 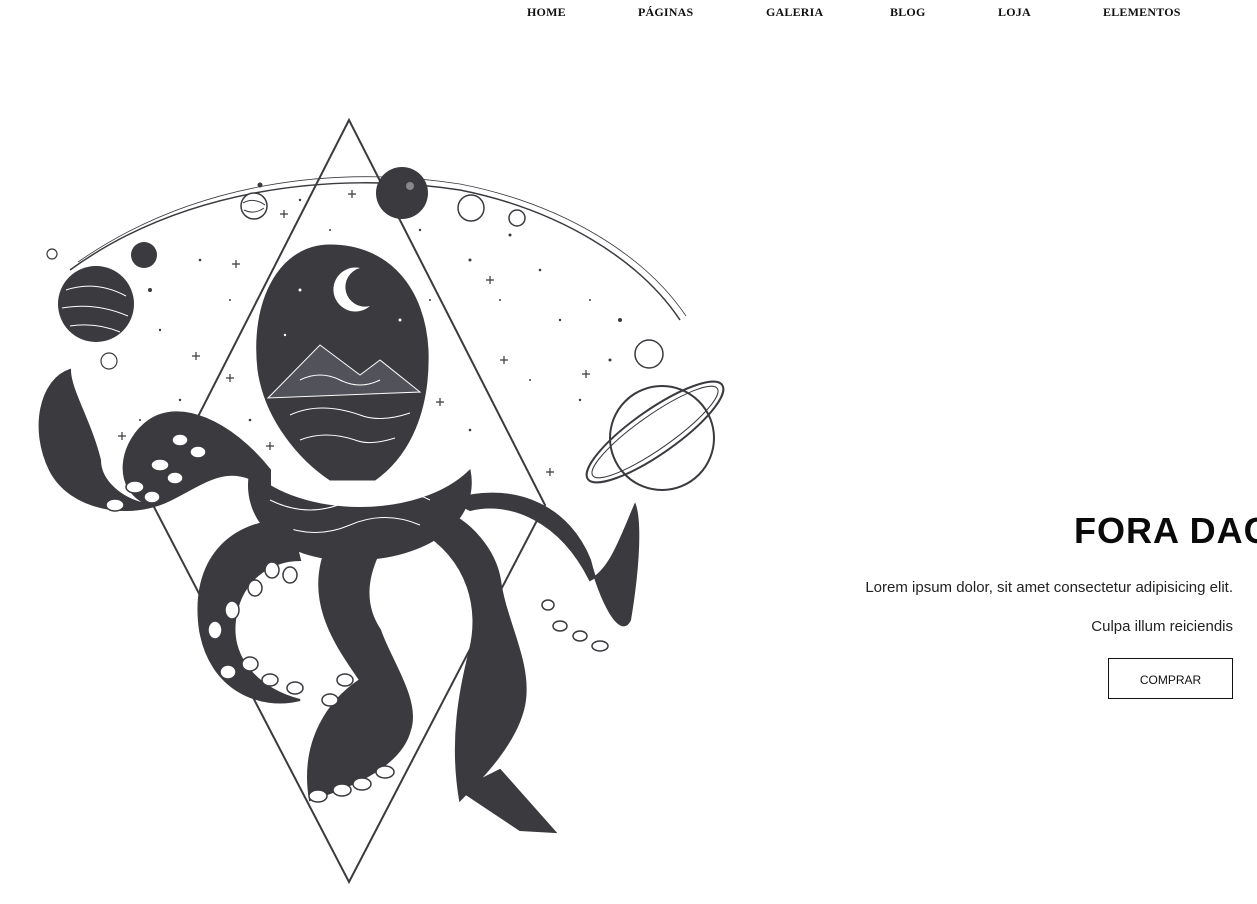 What do you see at coordinates (1170, 678) in the screenshot?
I see `buy-button: COMPRAR` at bounding box center [1170, 678].